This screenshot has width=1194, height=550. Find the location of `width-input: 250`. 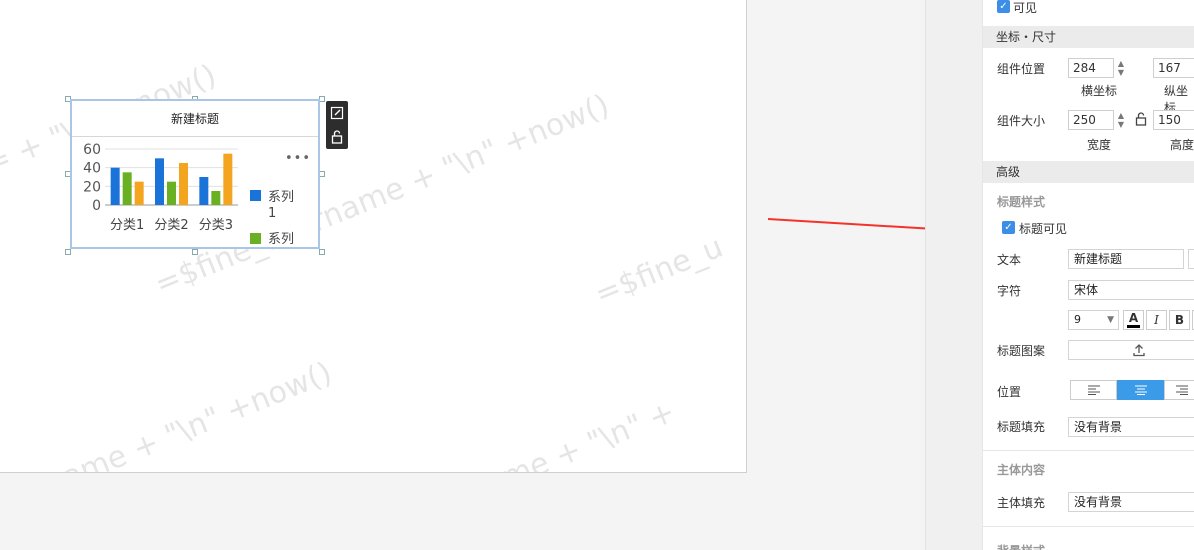

width-input: 250 is located at coordinates (1091, 120).